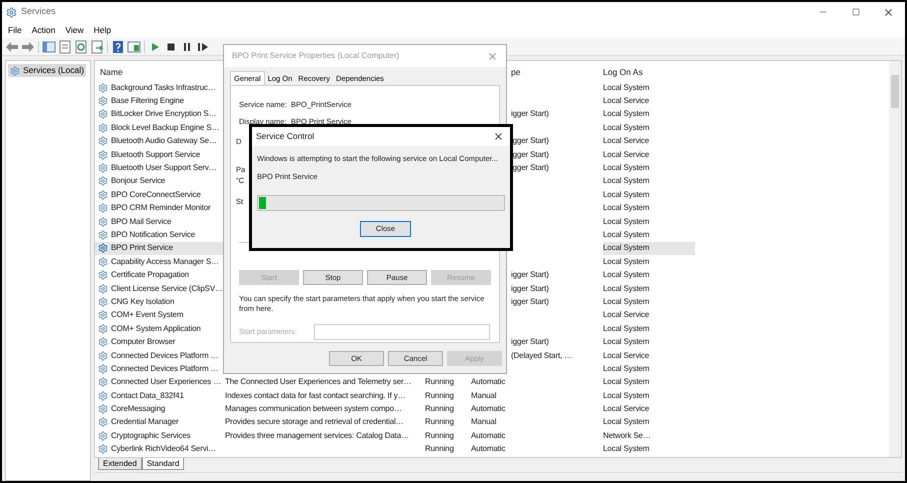 Image resolution: width=907 pixels, height=483 pixels. What do you see at coordinates (111, 72) in the screenshot?
I see `column-header: Name` at bounding box center [111, 72].